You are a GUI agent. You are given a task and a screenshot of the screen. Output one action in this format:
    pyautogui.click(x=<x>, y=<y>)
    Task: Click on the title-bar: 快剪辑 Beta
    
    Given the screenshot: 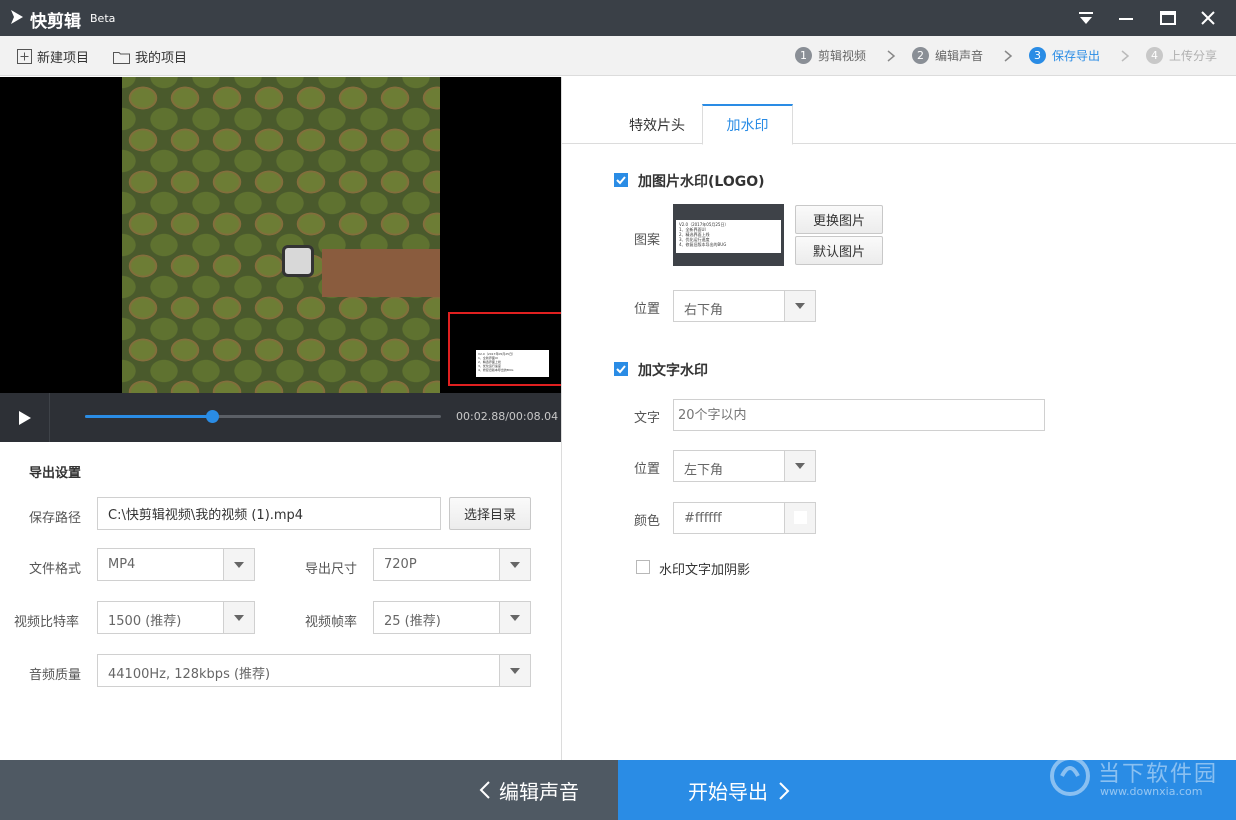 What is the action you would take?
    pyautogui.click(x=618, y=18)
    